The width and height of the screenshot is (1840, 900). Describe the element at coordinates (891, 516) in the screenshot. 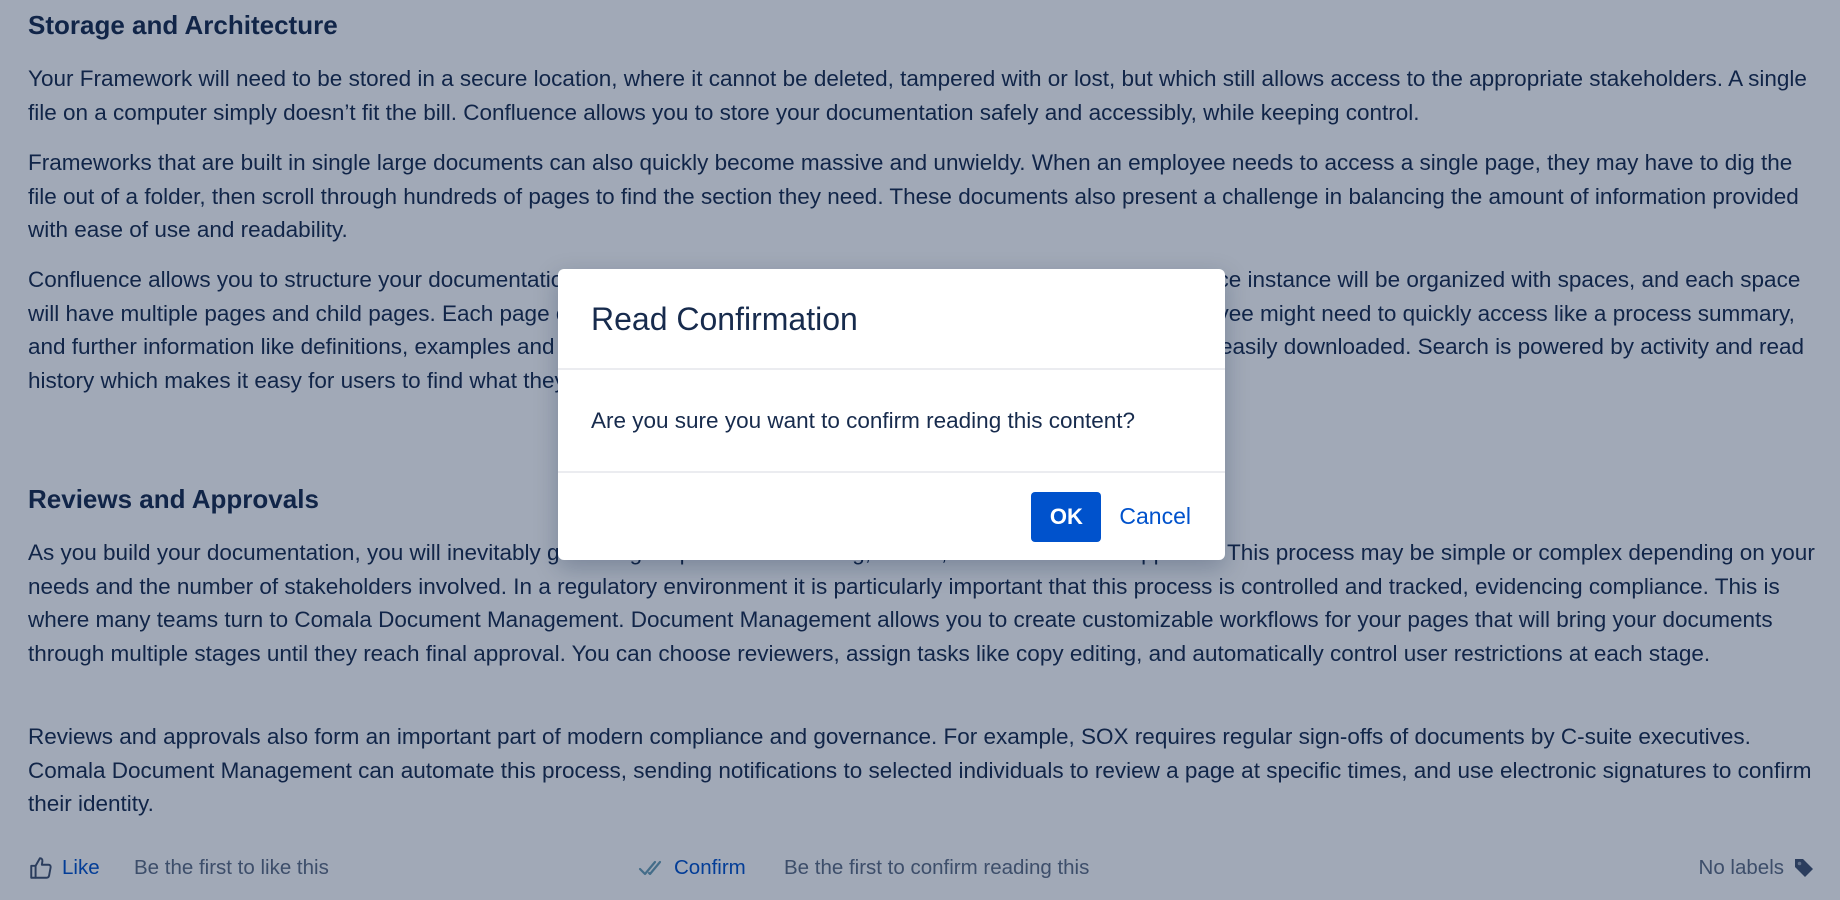

I see `dialog-footer: OK Cancel` at that location.